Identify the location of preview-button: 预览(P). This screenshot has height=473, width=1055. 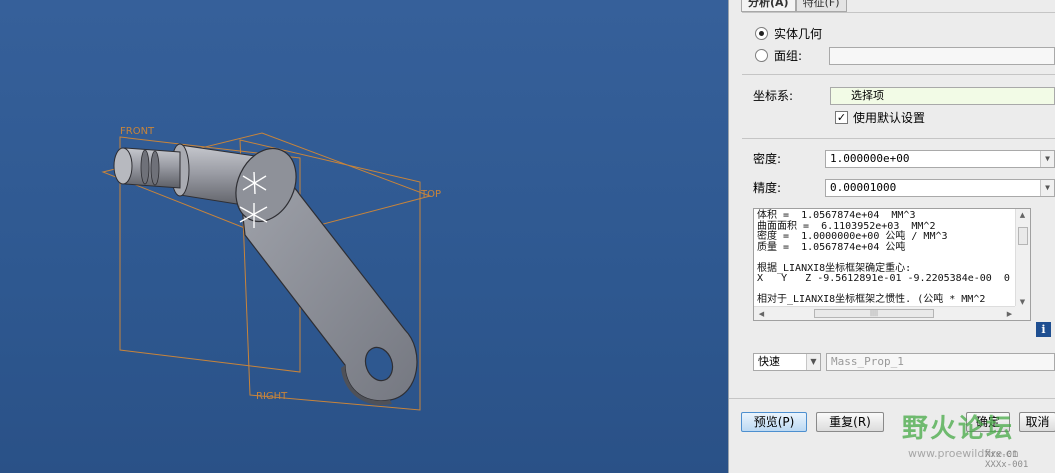
(774, 422).